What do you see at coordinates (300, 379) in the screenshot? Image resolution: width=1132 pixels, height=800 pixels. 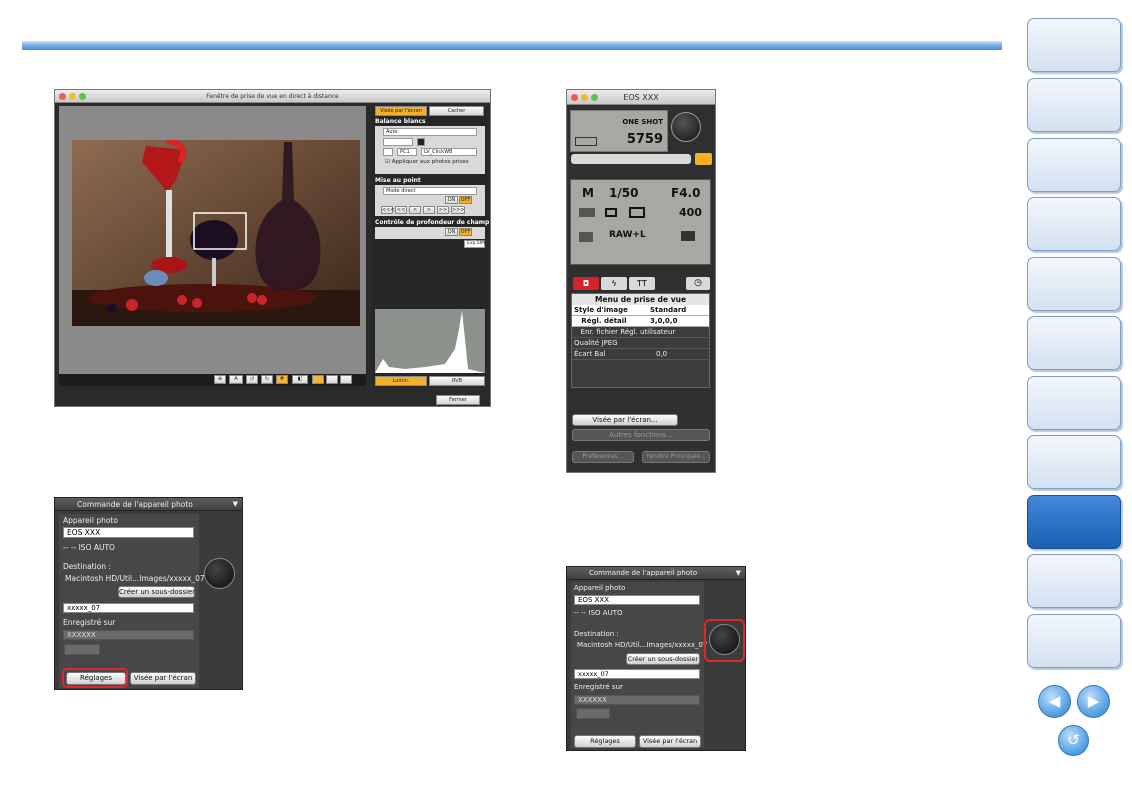 I see `frame-icon: ◧` at bounding box center [300, 379].